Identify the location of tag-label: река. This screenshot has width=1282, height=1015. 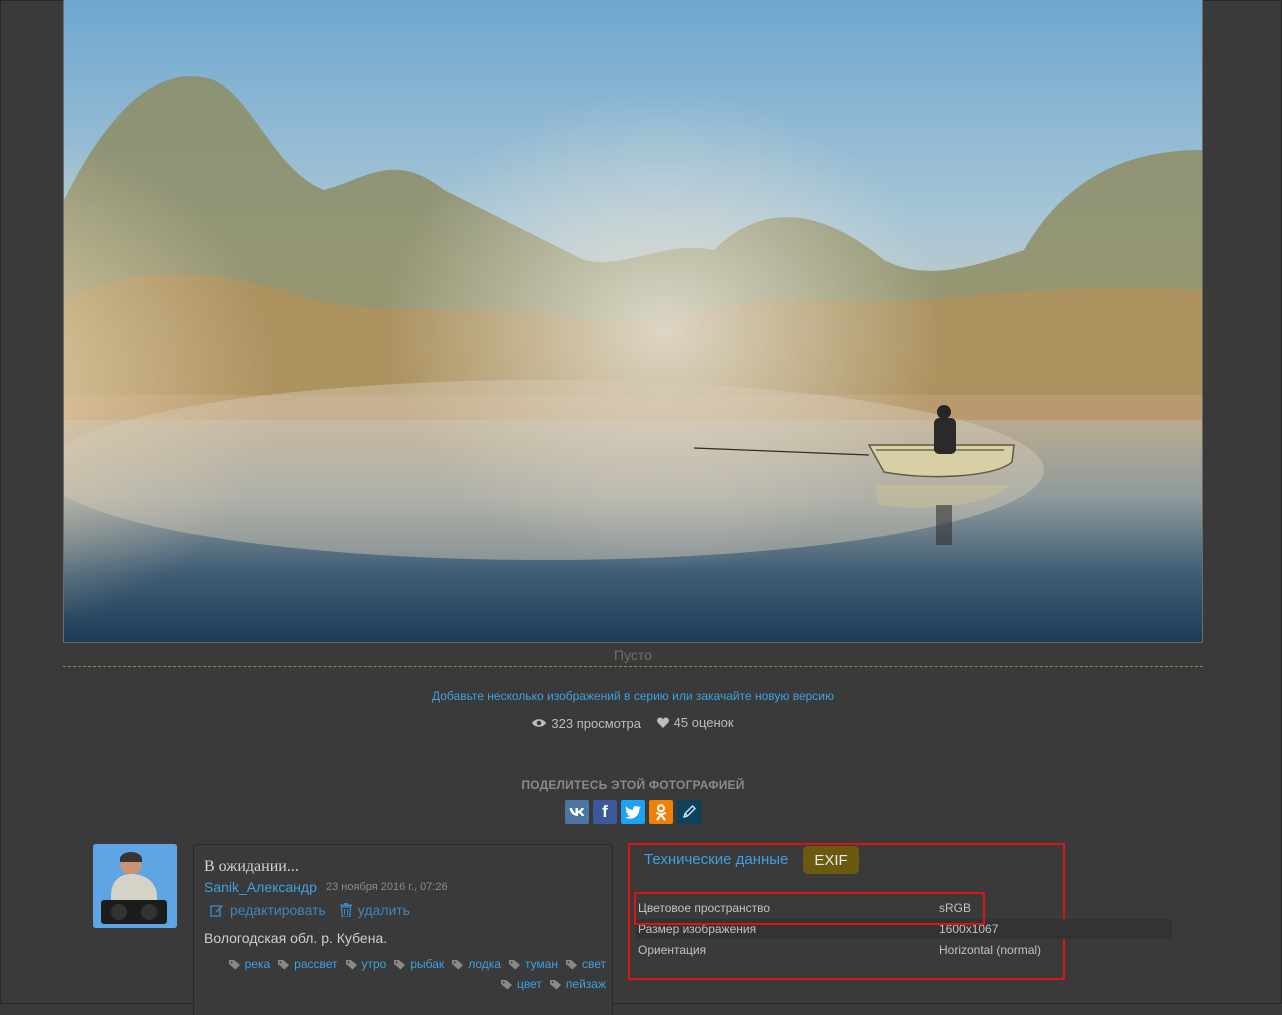
(257, 964).